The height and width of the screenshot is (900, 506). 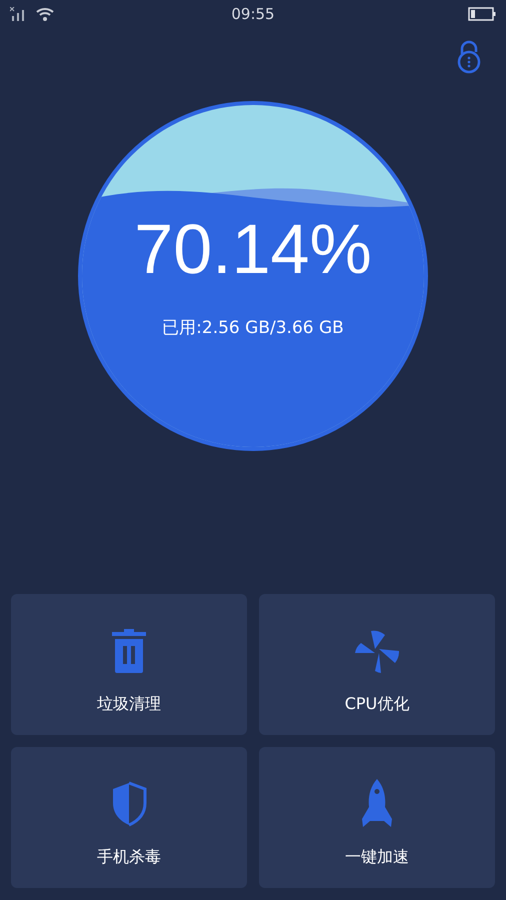 I want to click on shield-icon, so click(x=129, y=804).